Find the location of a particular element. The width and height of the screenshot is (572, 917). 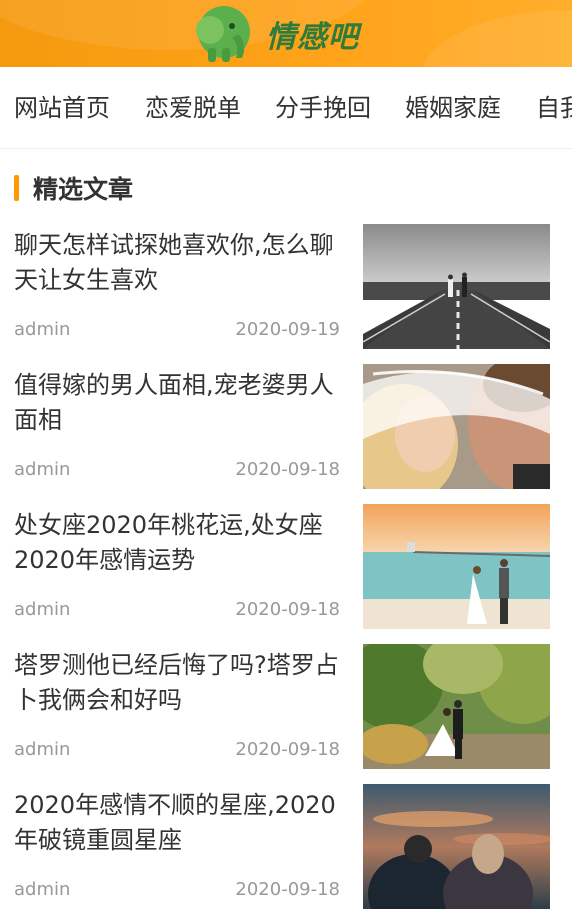

article-item: 塔罗测他已经后悔了吗?塔罗占卜我俩会和好吗 admin 2020-09-18 is located at coordinates (286, 707).